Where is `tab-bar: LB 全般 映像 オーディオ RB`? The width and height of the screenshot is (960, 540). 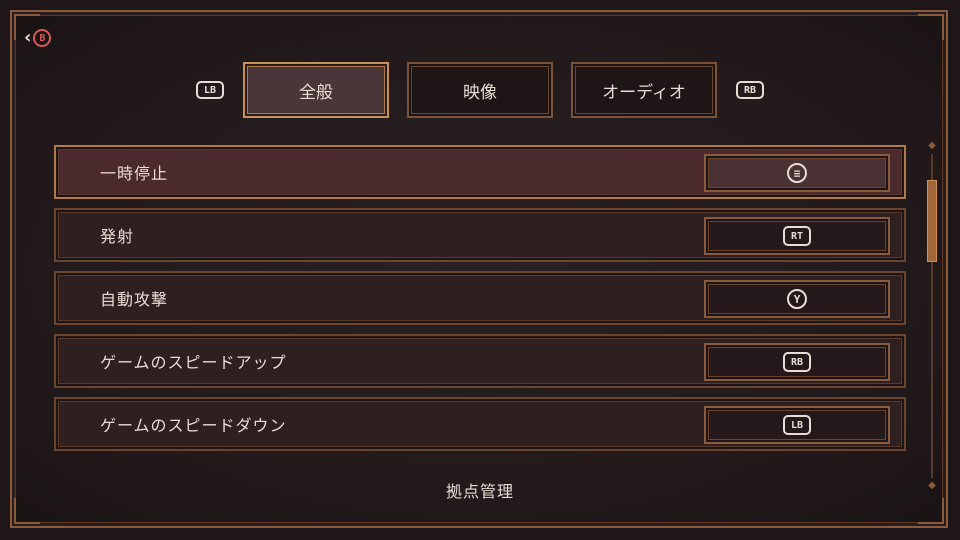 tab-bar: LB 全般 映像 オーディオ RB is located at coordinates (480, 90).